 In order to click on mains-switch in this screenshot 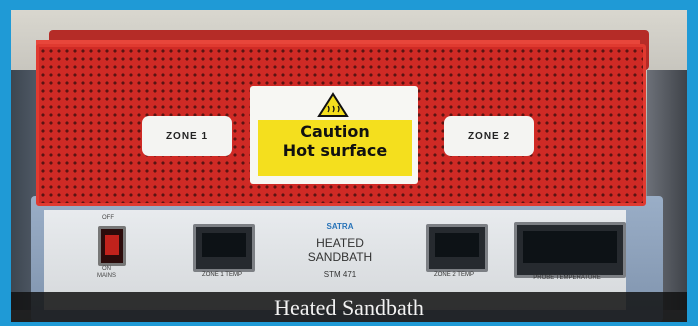, I will do `click(112, 246)`.